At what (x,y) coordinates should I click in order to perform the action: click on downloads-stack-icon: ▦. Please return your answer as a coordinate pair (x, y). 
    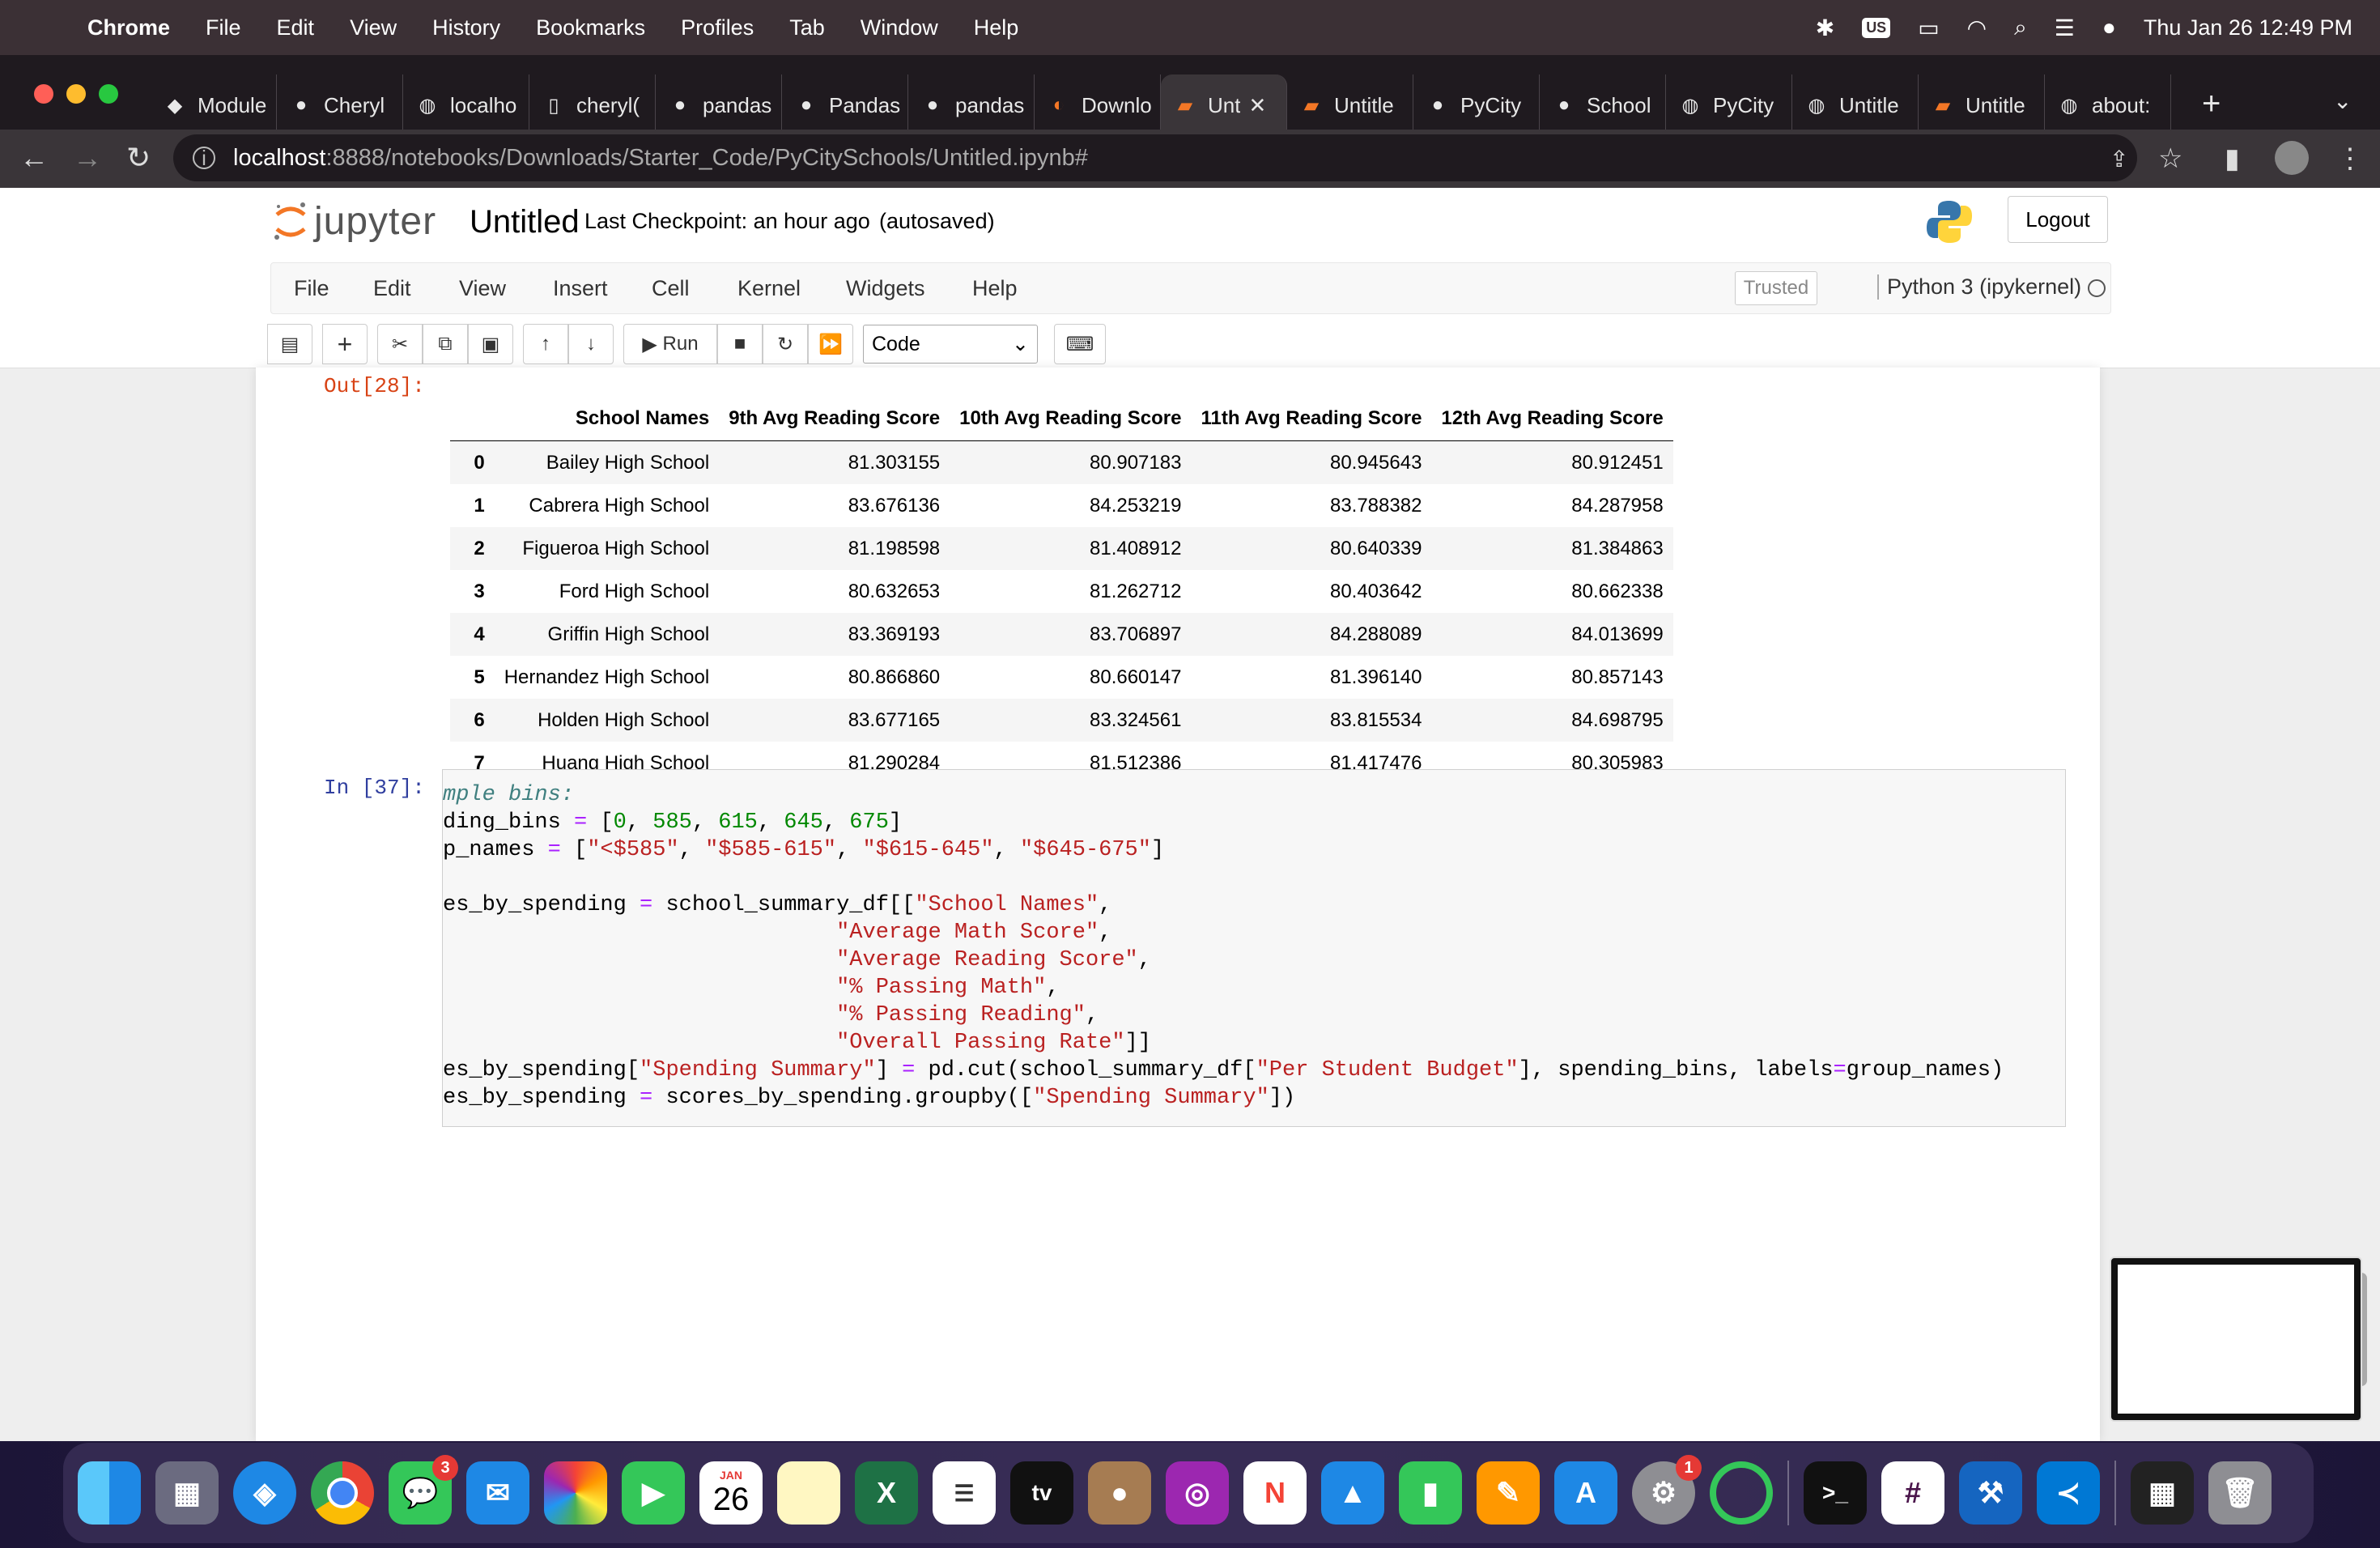
    Looking at the image, I should click on (2162, 1493).